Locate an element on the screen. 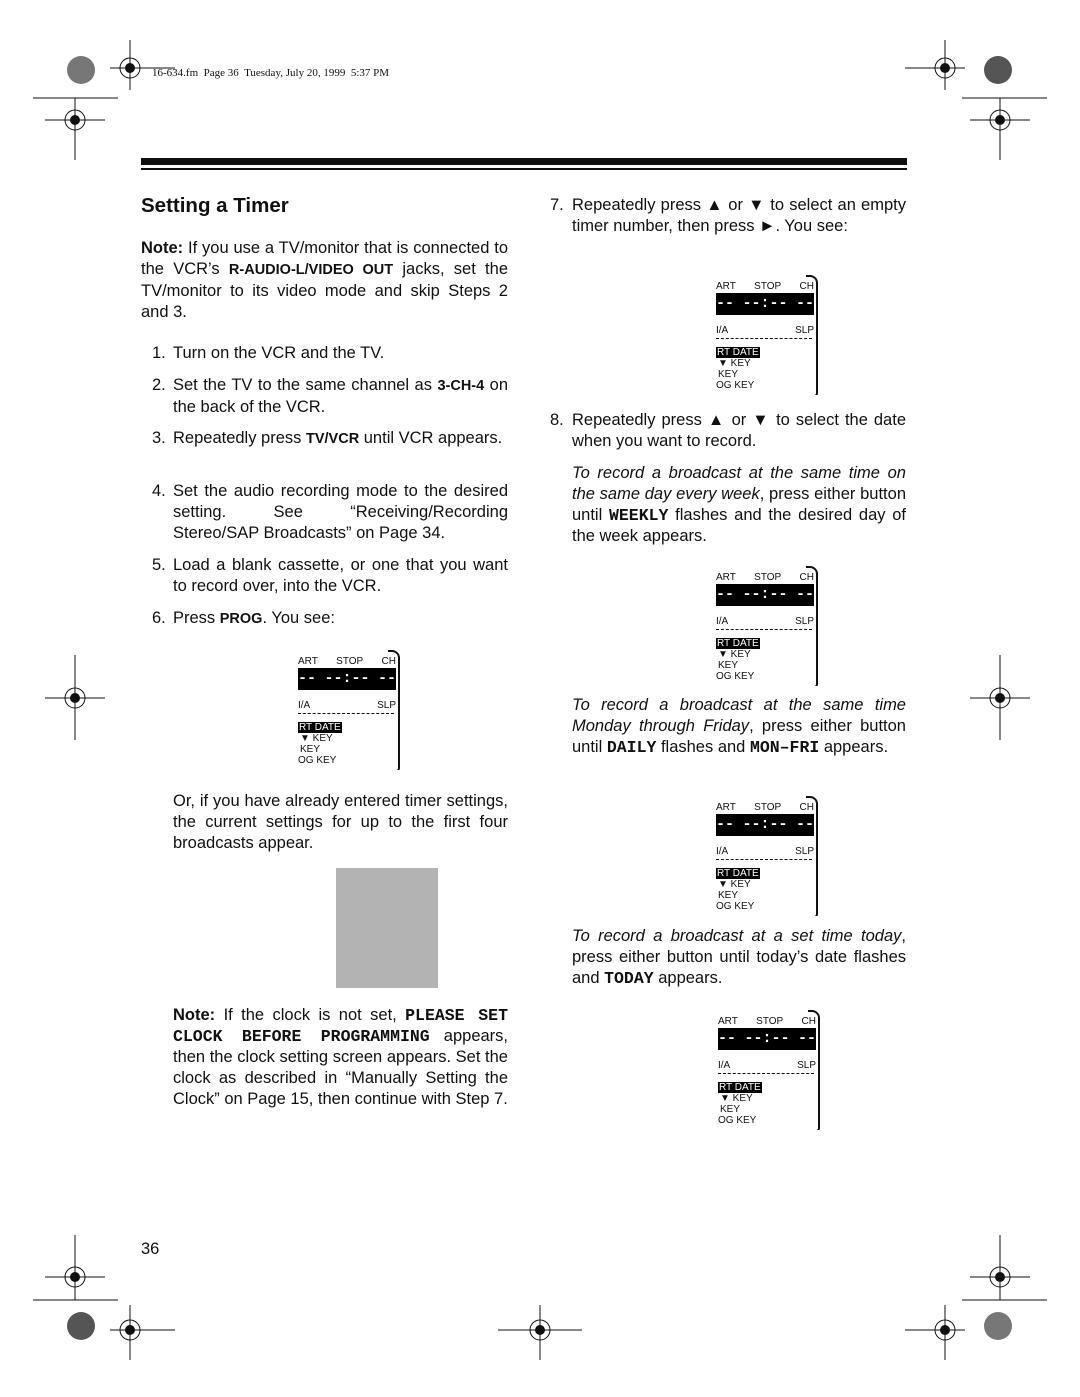 The height and width of the screenshot is (1397, 1080). step-number: 4. is located at coordinates (159, 491).